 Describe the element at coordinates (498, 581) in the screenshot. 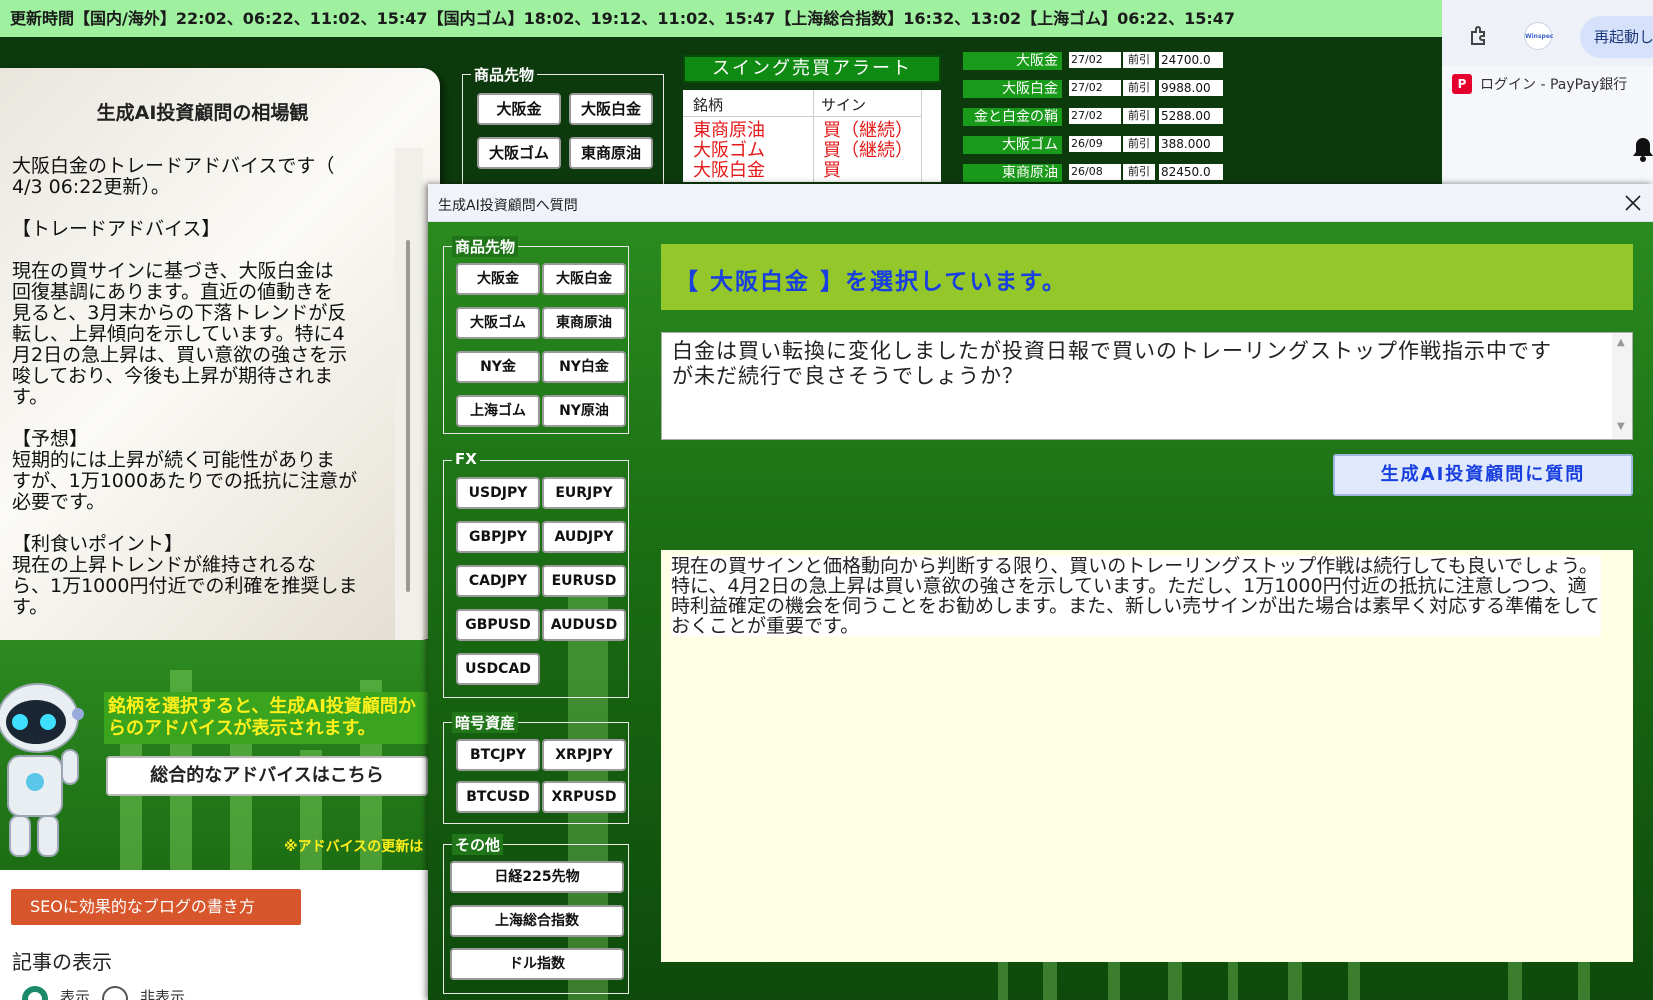

I see `fx-button: CADJPY` at that location.